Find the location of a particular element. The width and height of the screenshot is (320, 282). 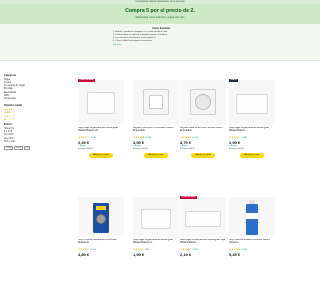

review-count: 1.542 is located at coordinates (195, 250).